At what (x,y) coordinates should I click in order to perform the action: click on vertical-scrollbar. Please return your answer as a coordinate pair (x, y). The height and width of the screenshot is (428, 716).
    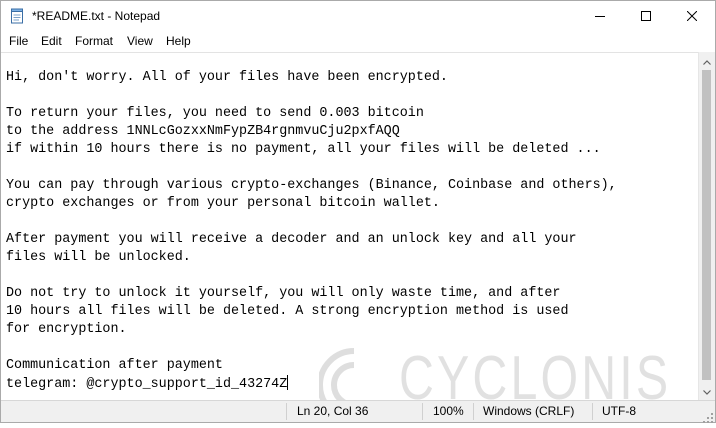
    Looking at the image, I should click on (706, 226).